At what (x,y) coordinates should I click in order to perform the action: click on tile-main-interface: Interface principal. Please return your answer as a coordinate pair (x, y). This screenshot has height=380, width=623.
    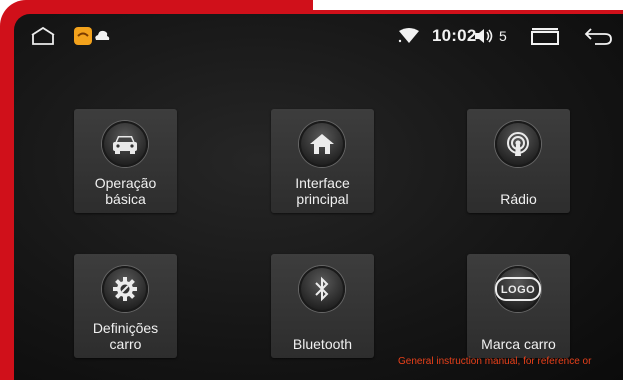
    Looking at the image, I should click on (322, 161).